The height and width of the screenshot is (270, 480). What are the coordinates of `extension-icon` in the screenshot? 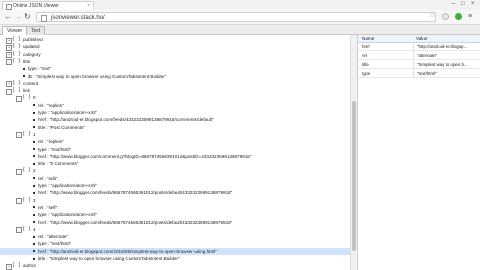 It's located at (445, 16).